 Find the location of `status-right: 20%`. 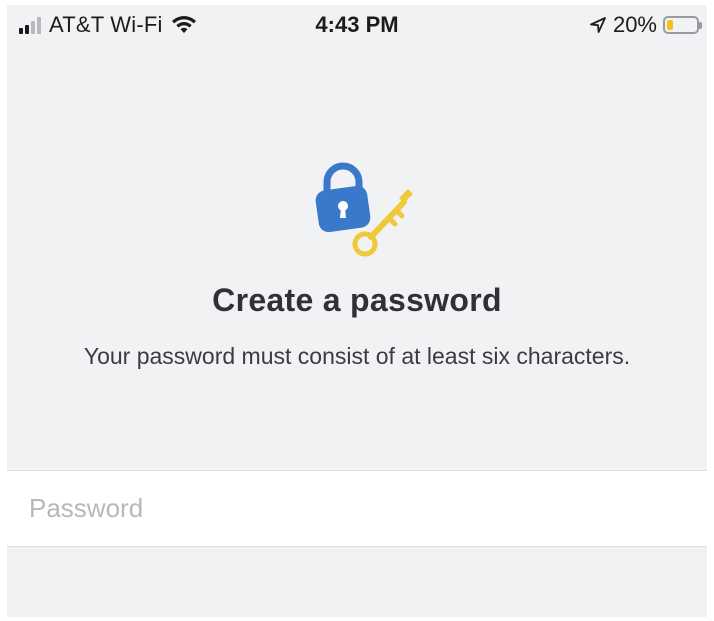

status-right: 20% is located at coordinates (645, 25).